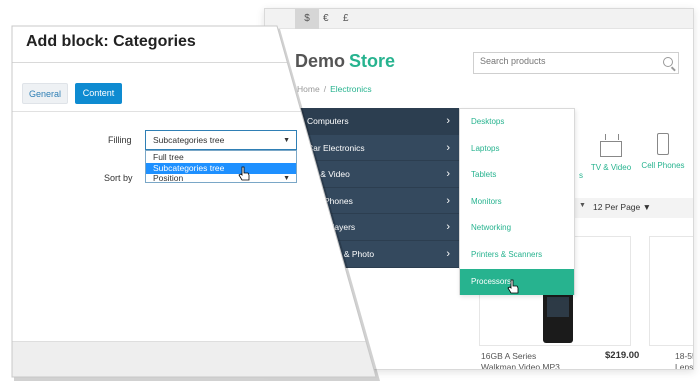 This screenshot has height=391, width=700. I want to click on sort-dropdown-caret-icon: ▼, so click(582, 205).